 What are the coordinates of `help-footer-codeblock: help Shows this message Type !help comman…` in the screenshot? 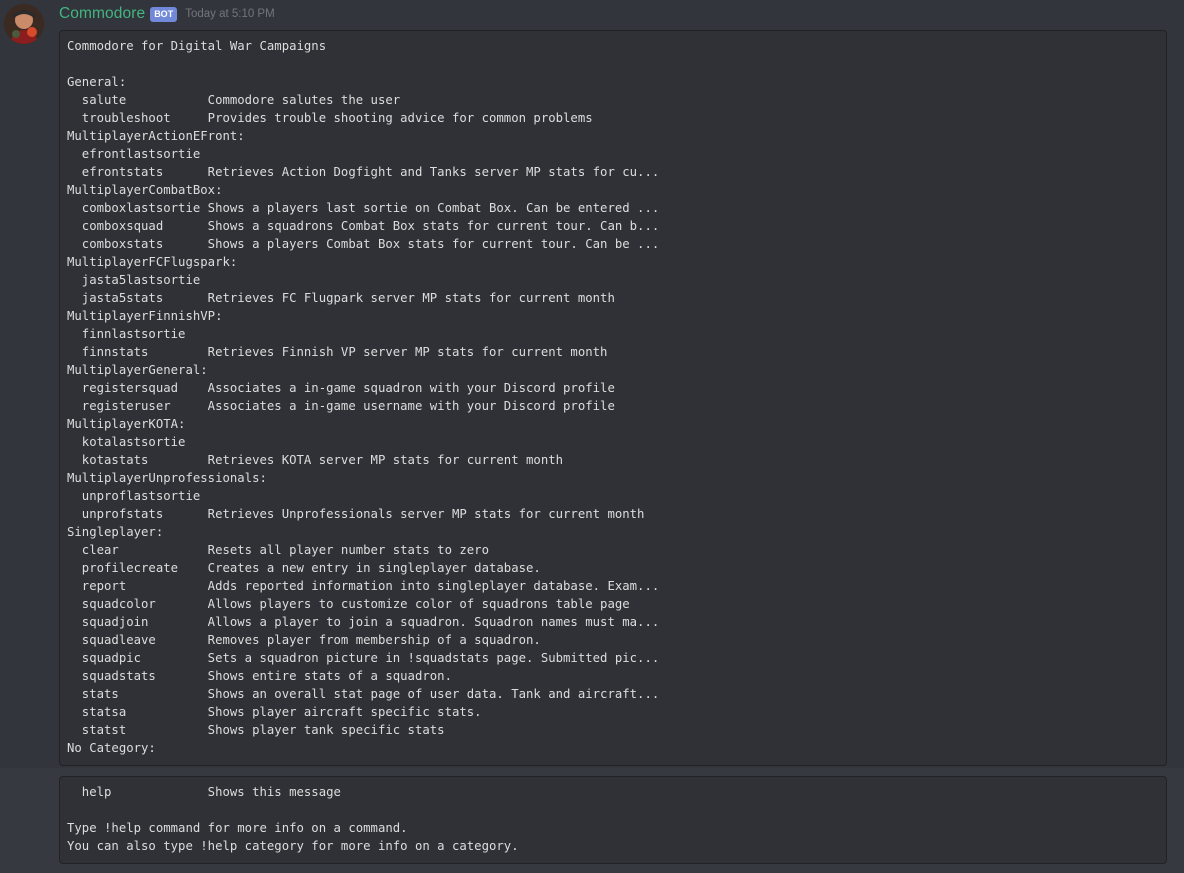 It's located at (613, 820).